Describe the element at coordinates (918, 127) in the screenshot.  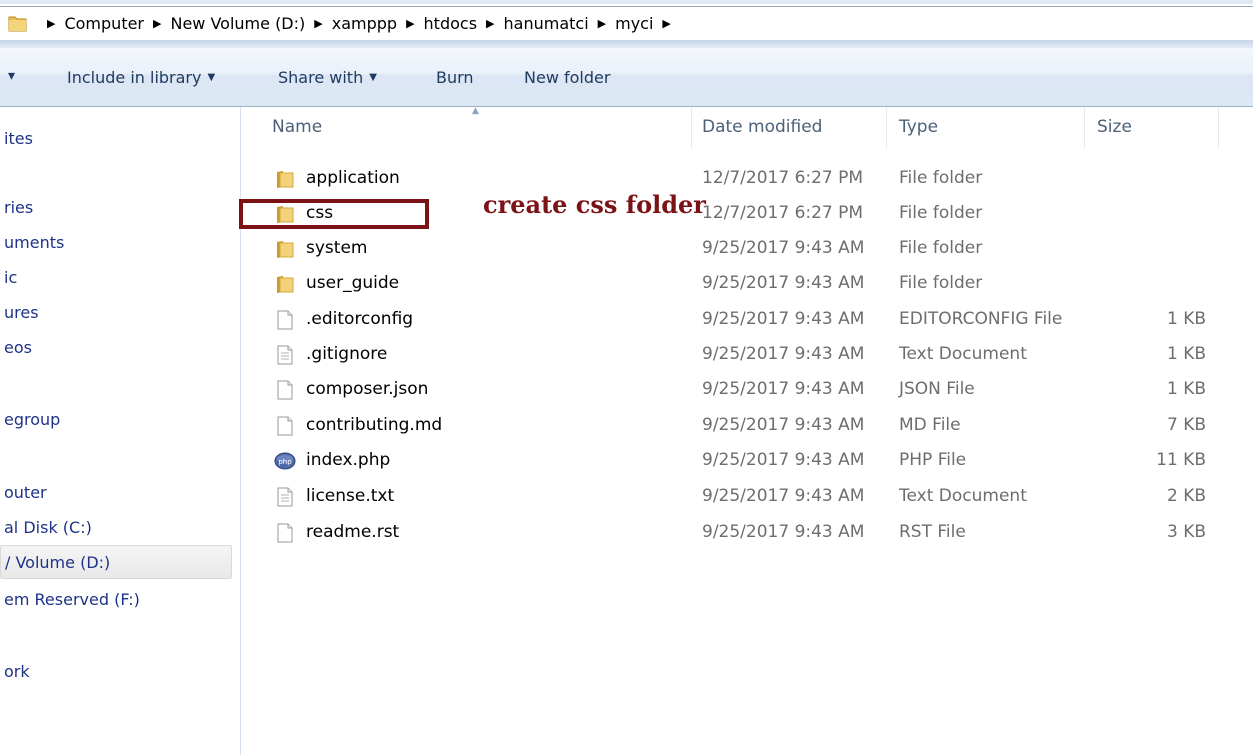
I see `column-header-type: Type` at that location.